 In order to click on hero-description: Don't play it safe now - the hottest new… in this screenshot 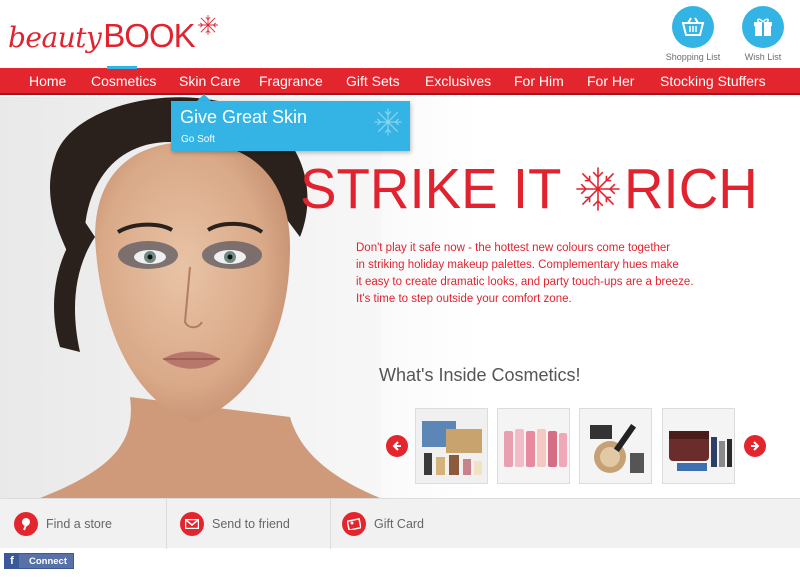, I will do `click(536, 274)`.